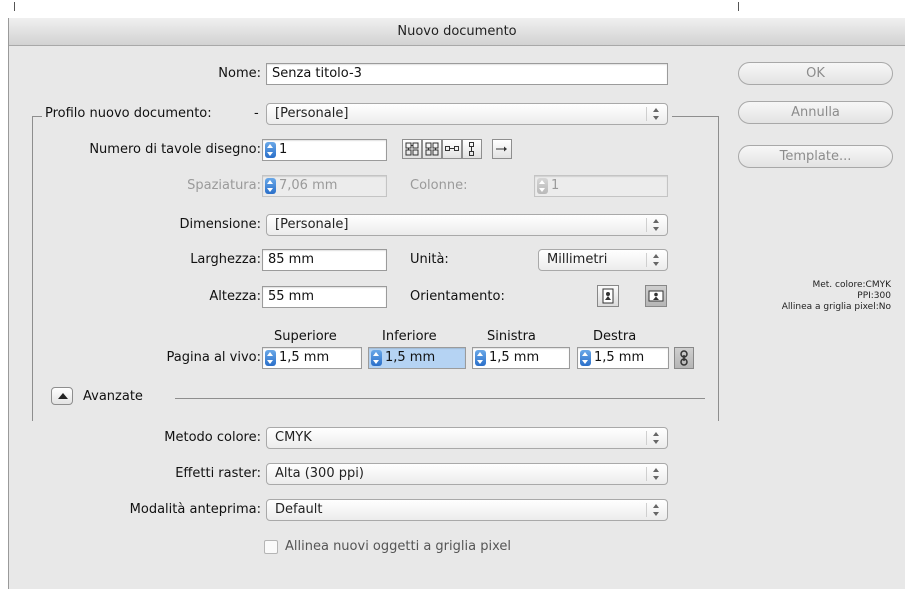 This screenshot has width=905, height=589. What do you see at coordinates (608, 296) in the screenshot?
I see `portrait-icon` at bounding box center [608, 296].